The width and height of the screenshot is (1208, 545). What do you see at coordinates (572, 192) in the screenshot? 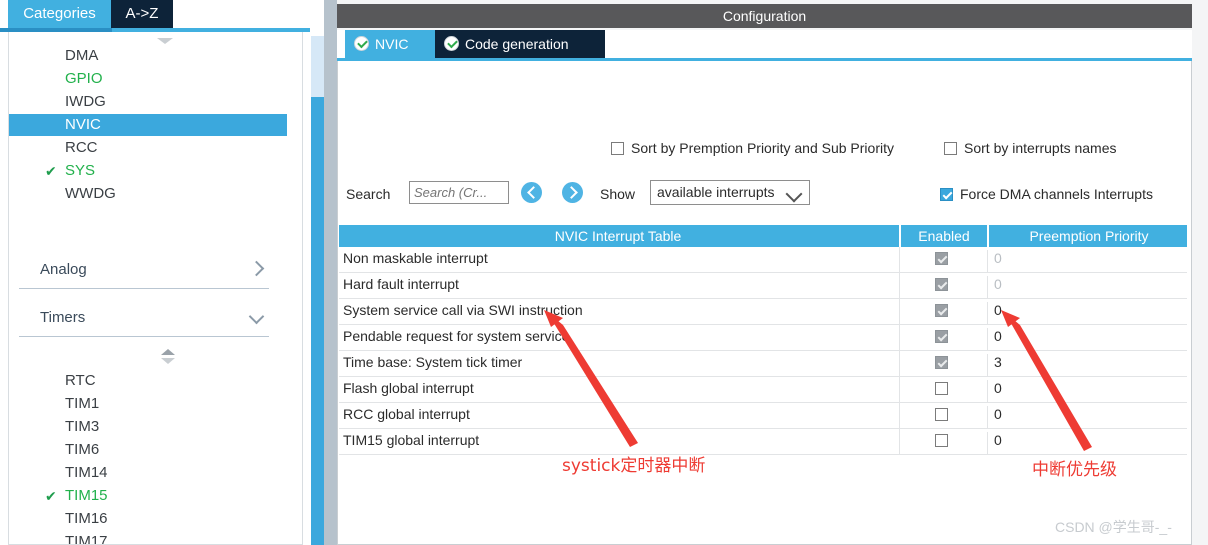
I see `search-next-icon` at bounding box center [572, 192].